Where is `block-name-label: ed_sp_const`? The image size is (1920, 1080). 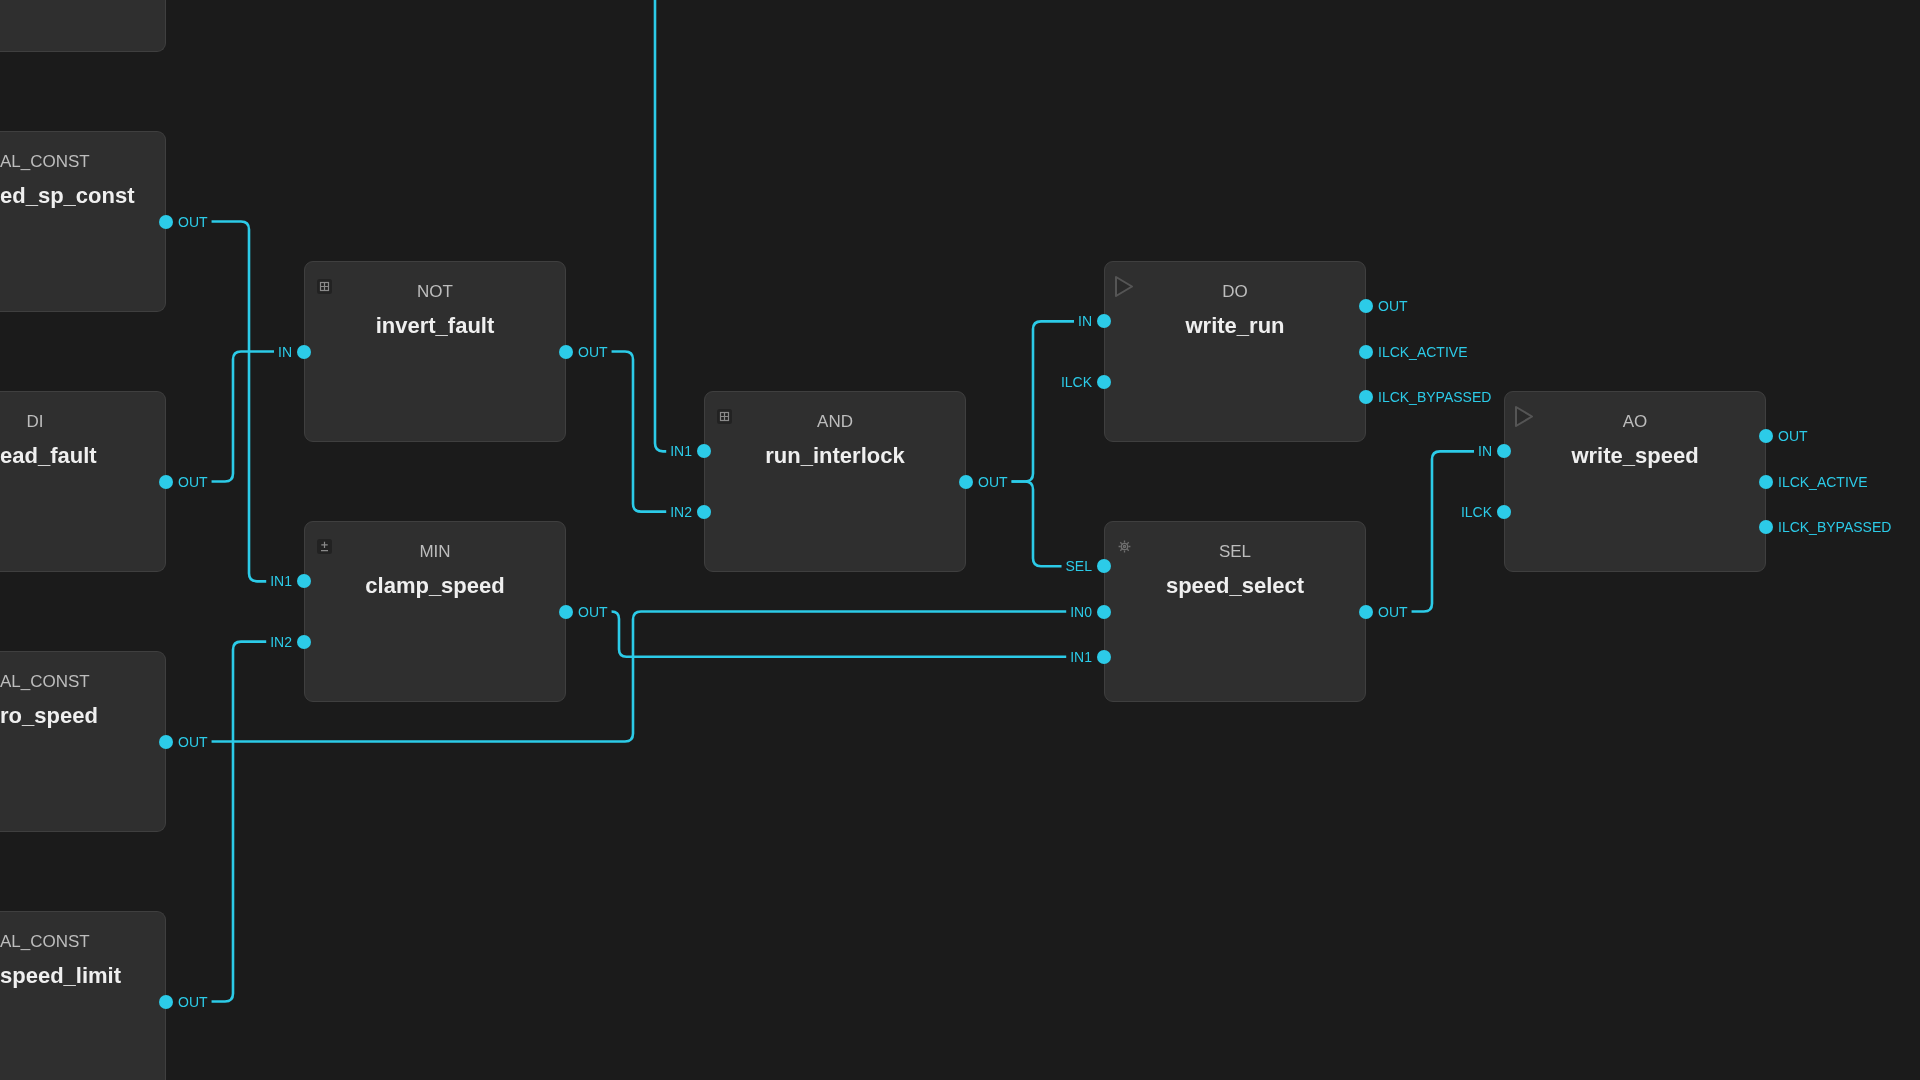
block-name-label: ed_sp_const is located at coordinates (67, 196).